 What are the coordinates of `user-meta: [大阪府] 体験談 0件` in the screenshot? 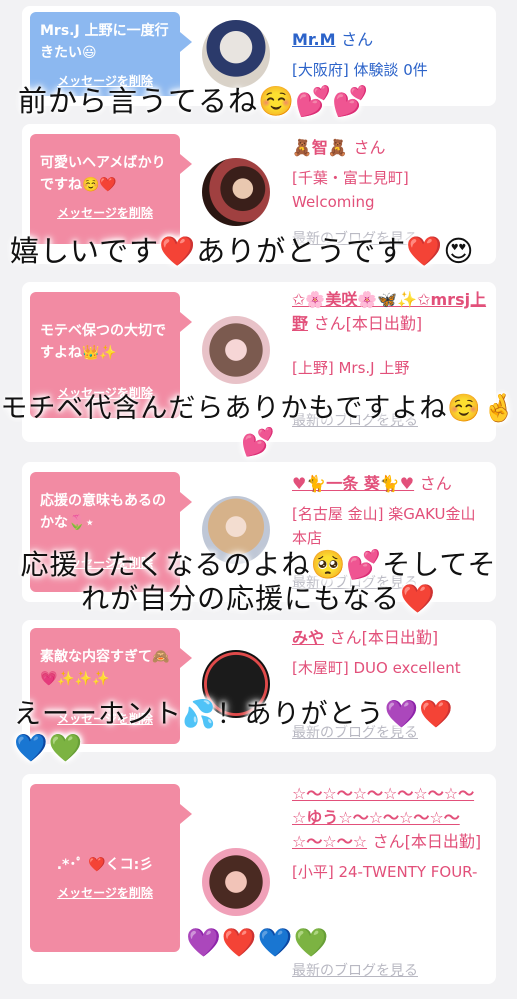 It's located at (360, 70).